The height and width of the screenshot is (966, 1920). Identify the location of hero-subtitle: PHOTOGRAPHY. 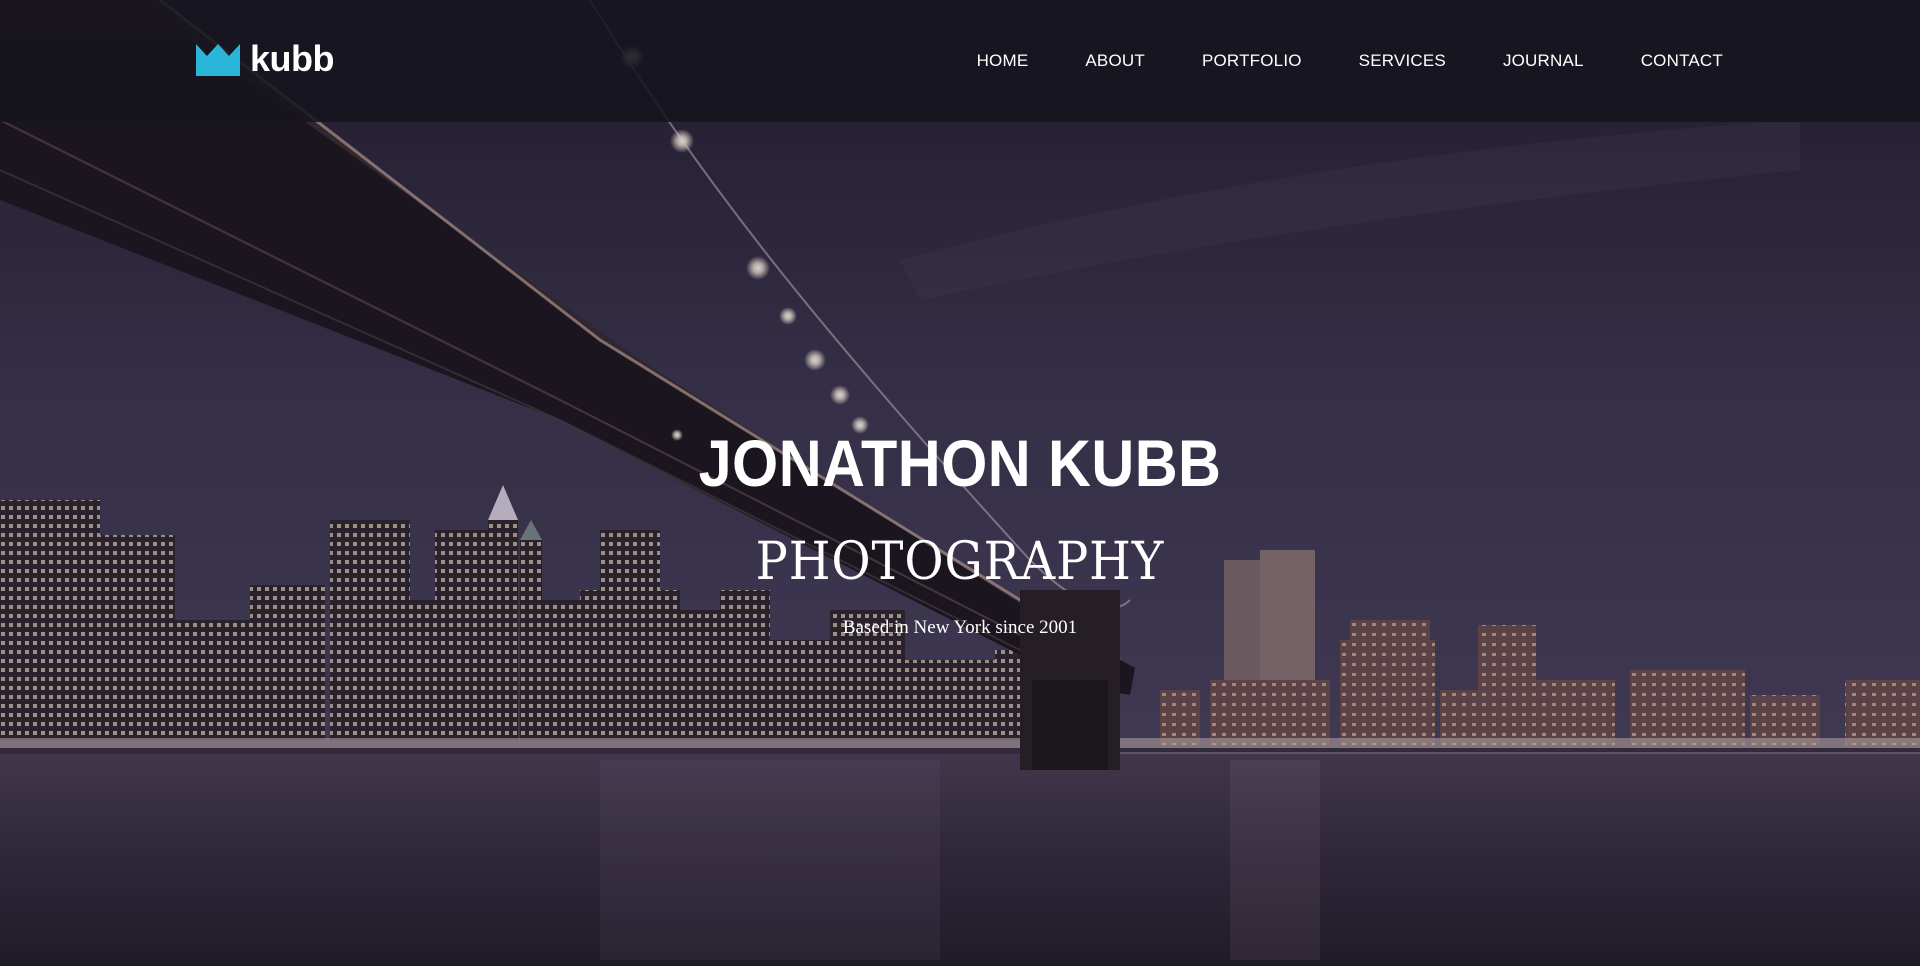
(960, 562).